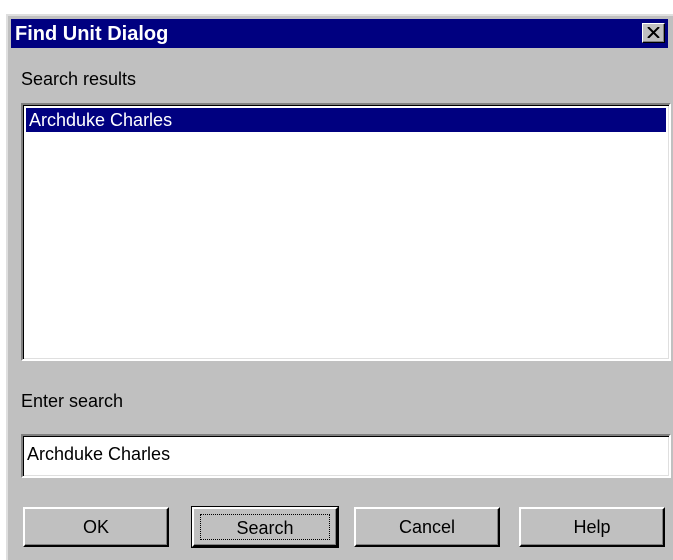 This screenshot has width=673, height=560. Describe the element at coordinates (346, 120) in the screenshot. I see `list-item: Archduke Charles` at that location.